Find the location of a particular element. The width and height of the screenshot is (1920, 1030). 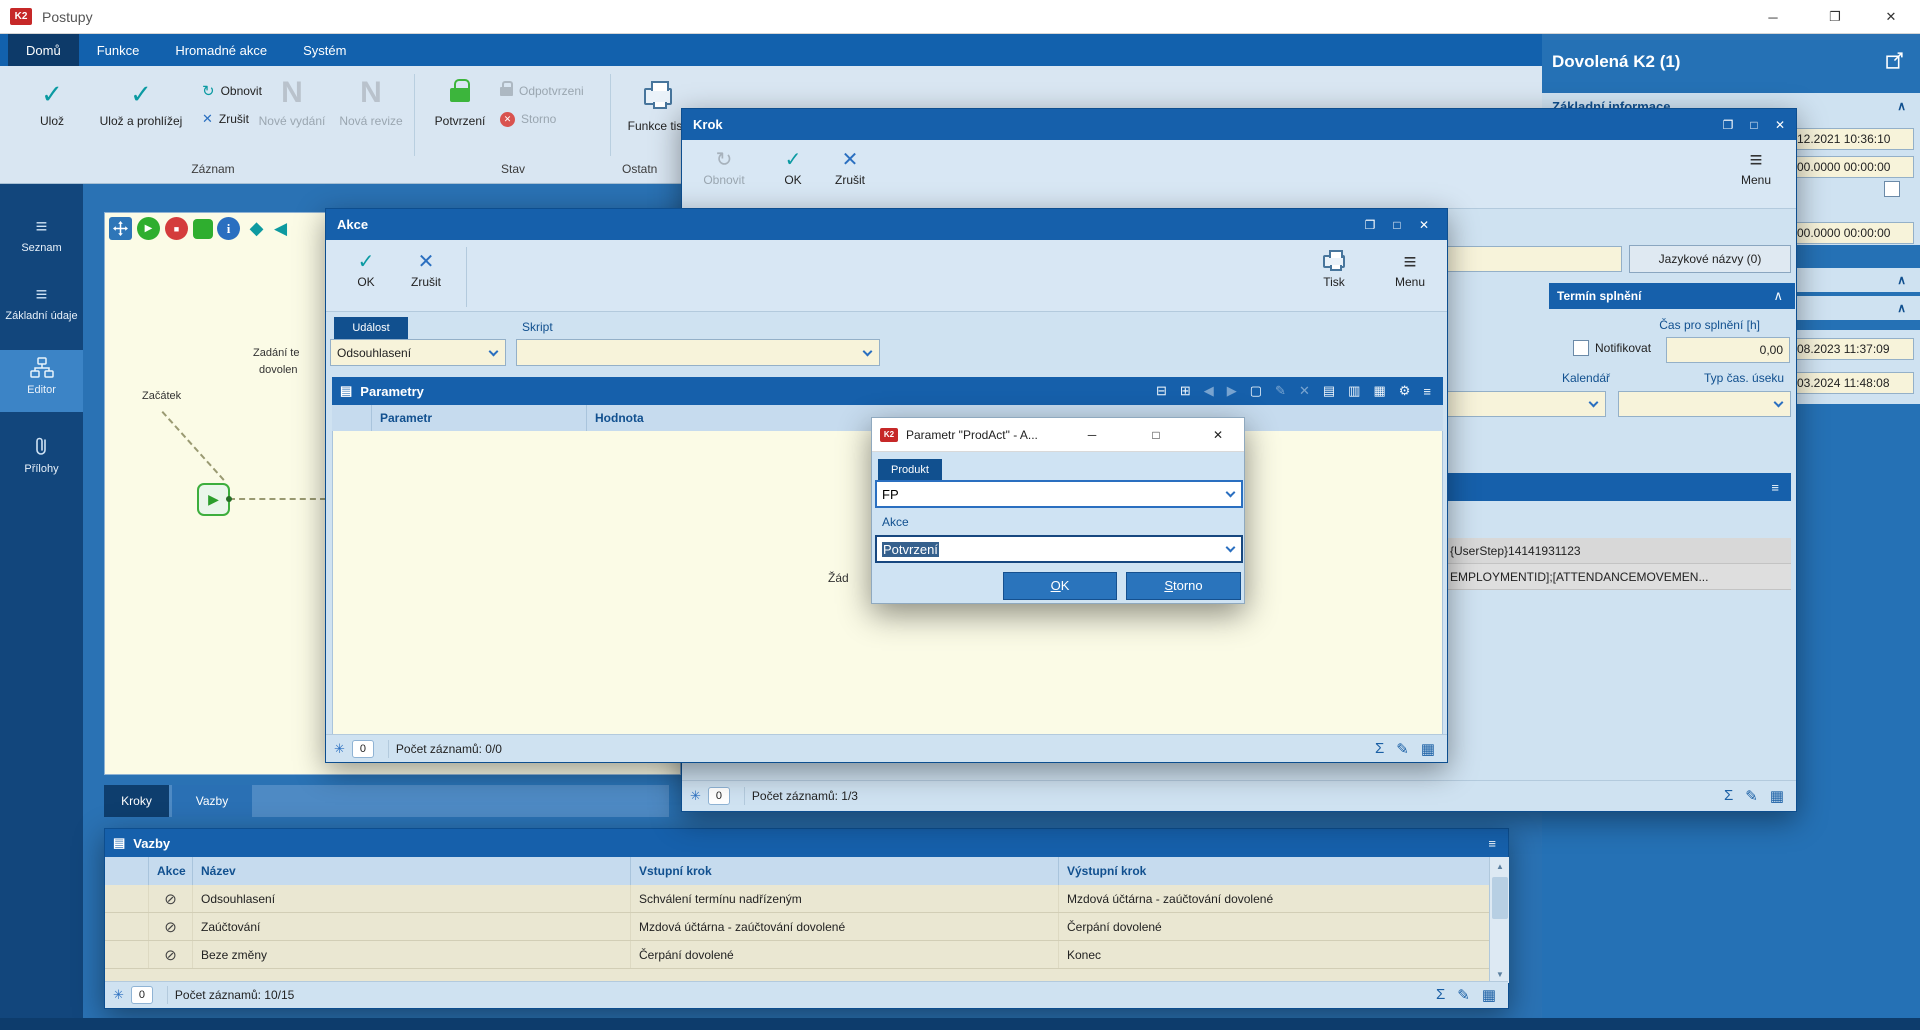

node-connector-dot is located at coordinates (229, 499).